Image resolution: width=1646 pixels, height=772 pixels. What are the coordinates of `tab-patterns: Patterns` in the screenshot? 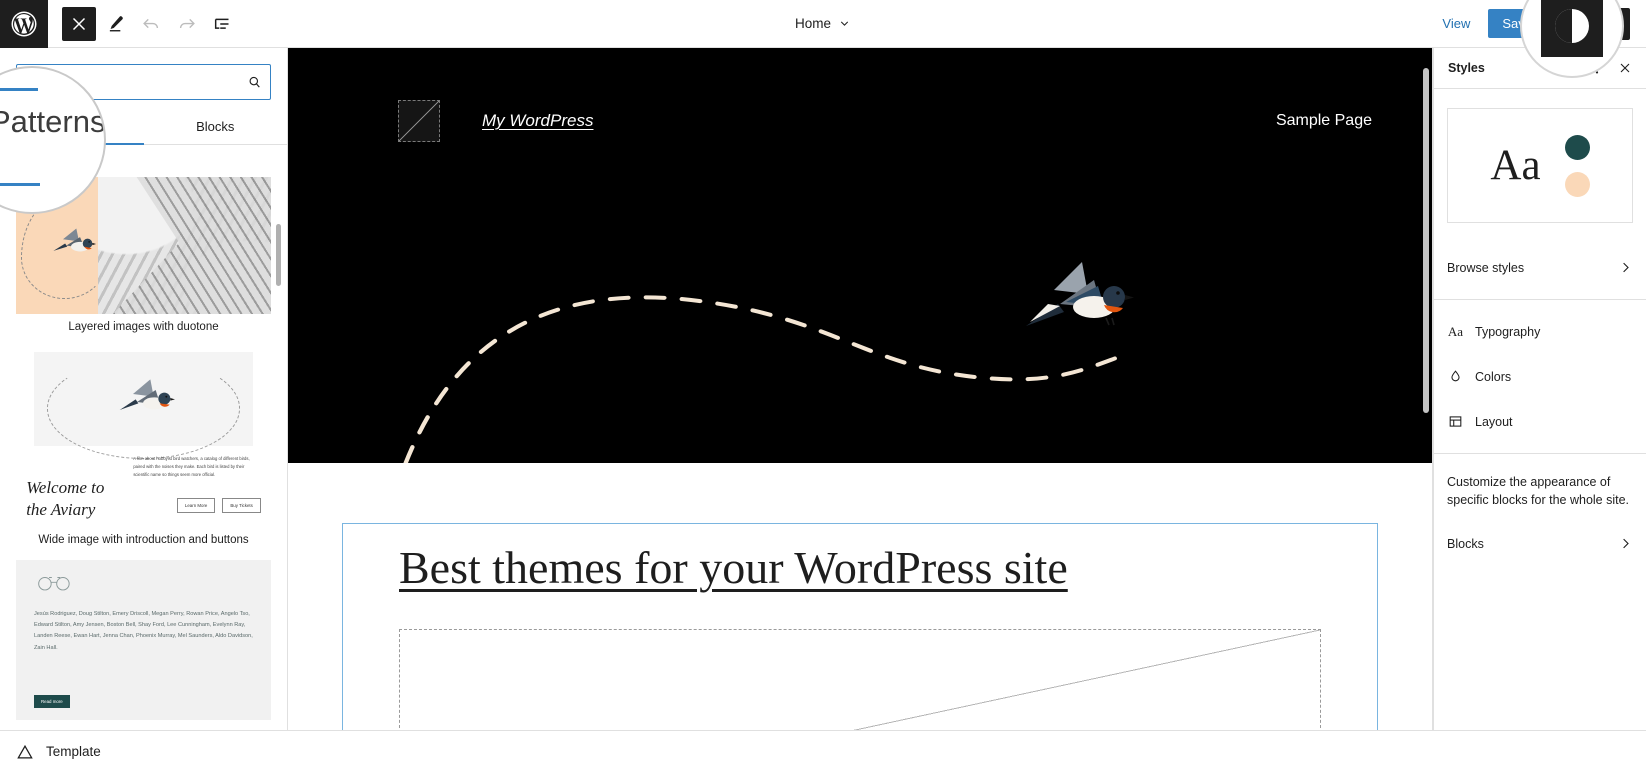 It's located at (72, 126).